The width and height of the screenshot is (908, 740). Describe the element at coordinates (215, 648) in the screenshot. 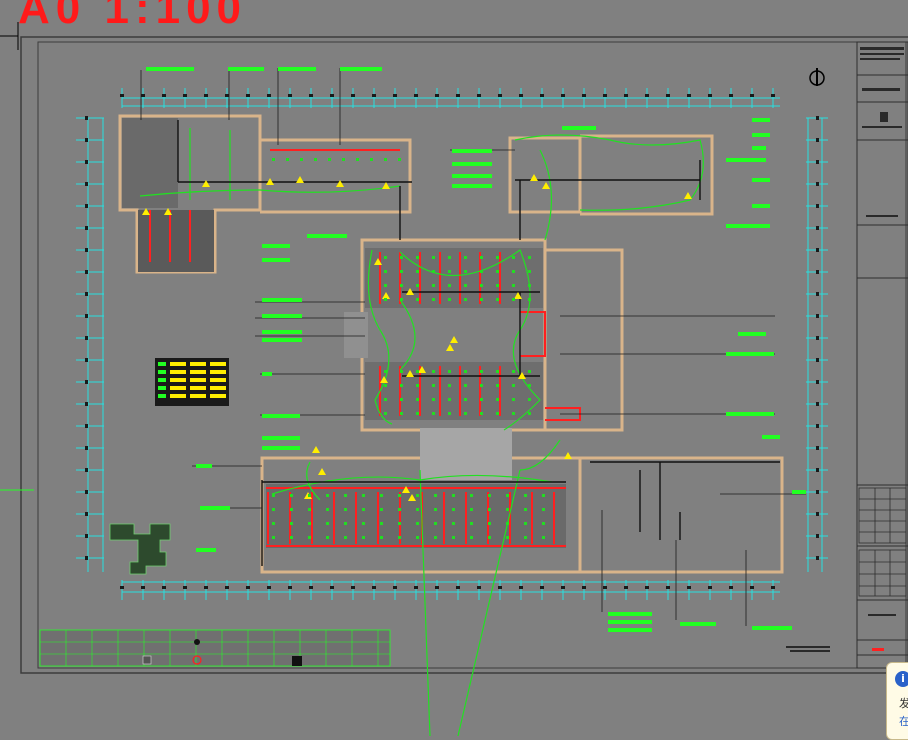

I see `symbol-schedule-table` at that location.